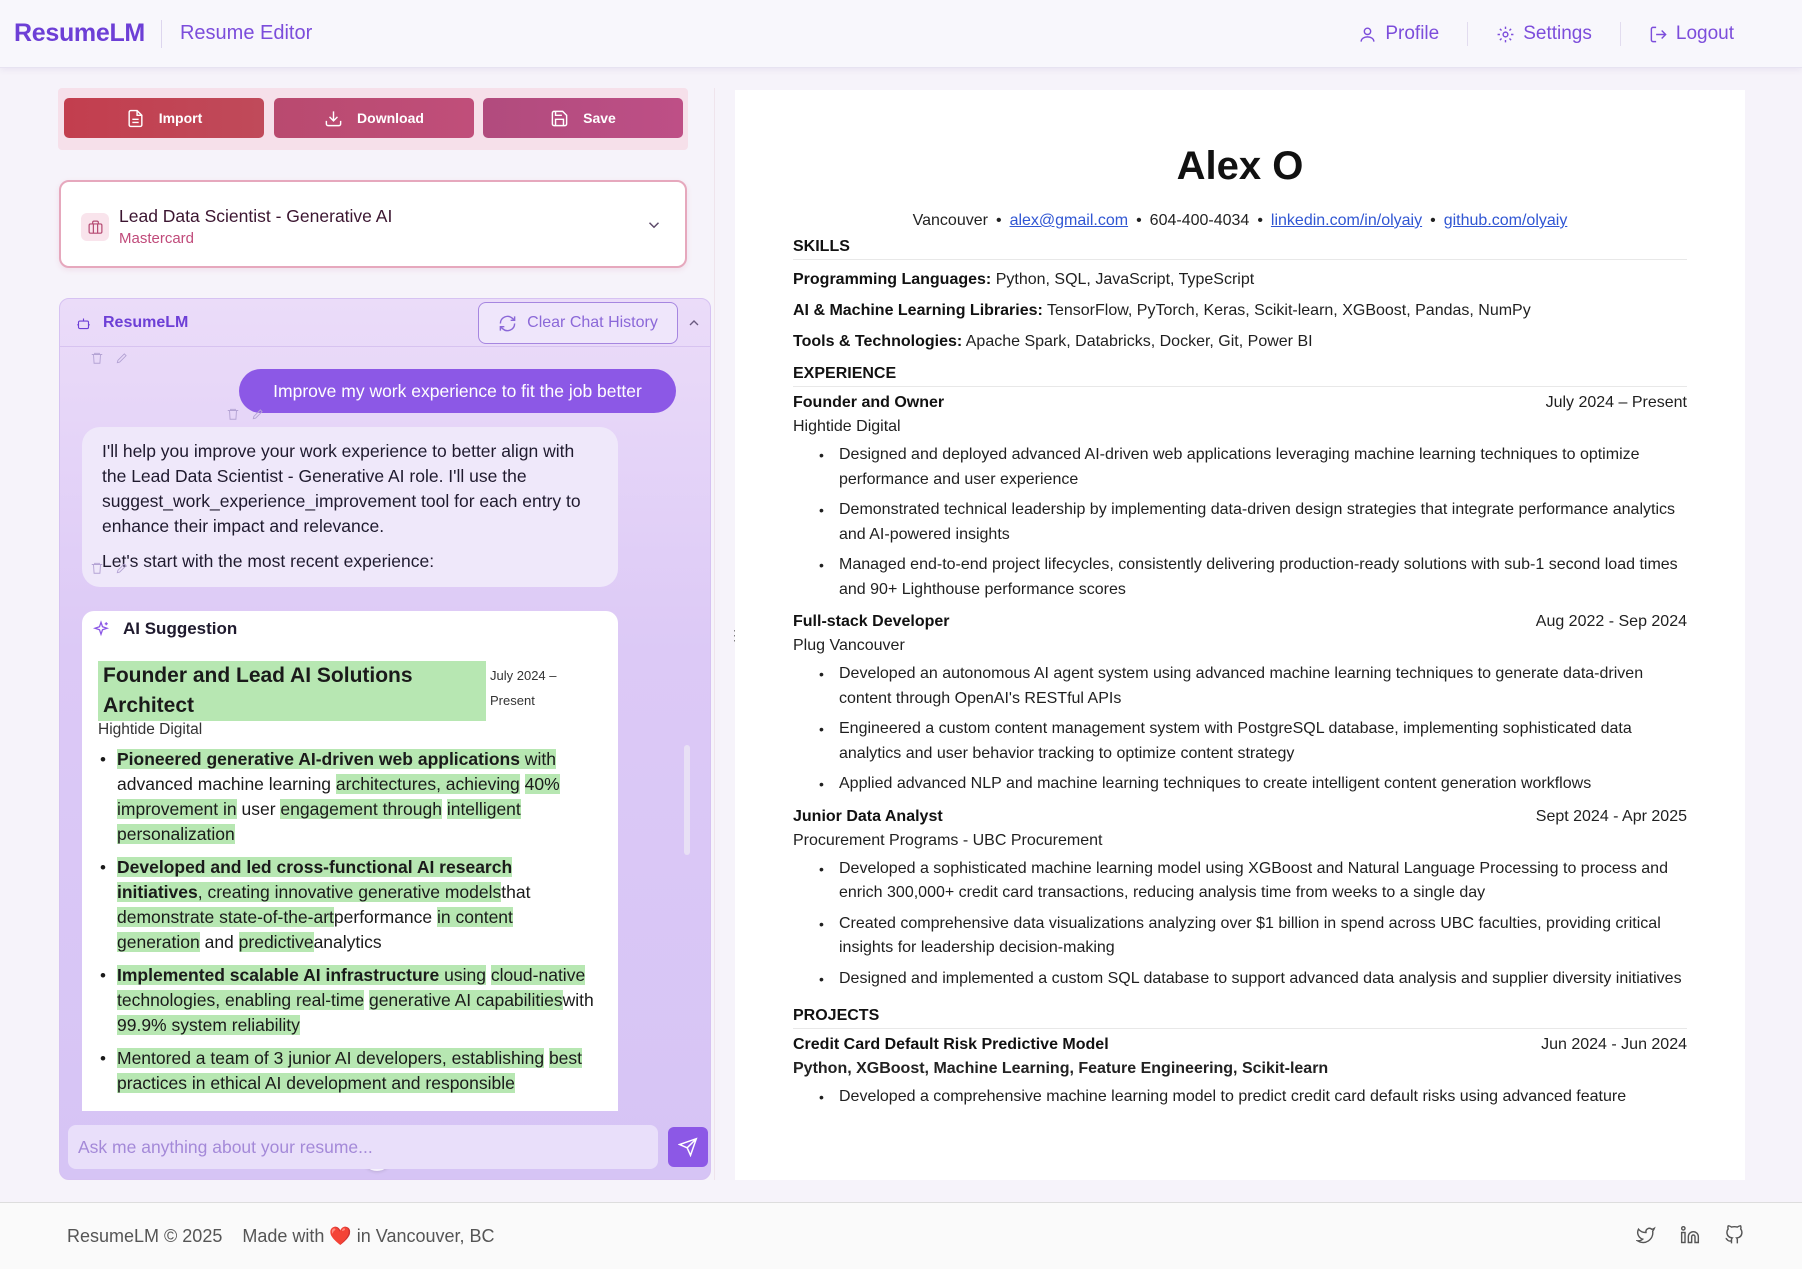  Describe the element at coordinates (161, 33) in the screenshot. I see `brand-divider` at that location.